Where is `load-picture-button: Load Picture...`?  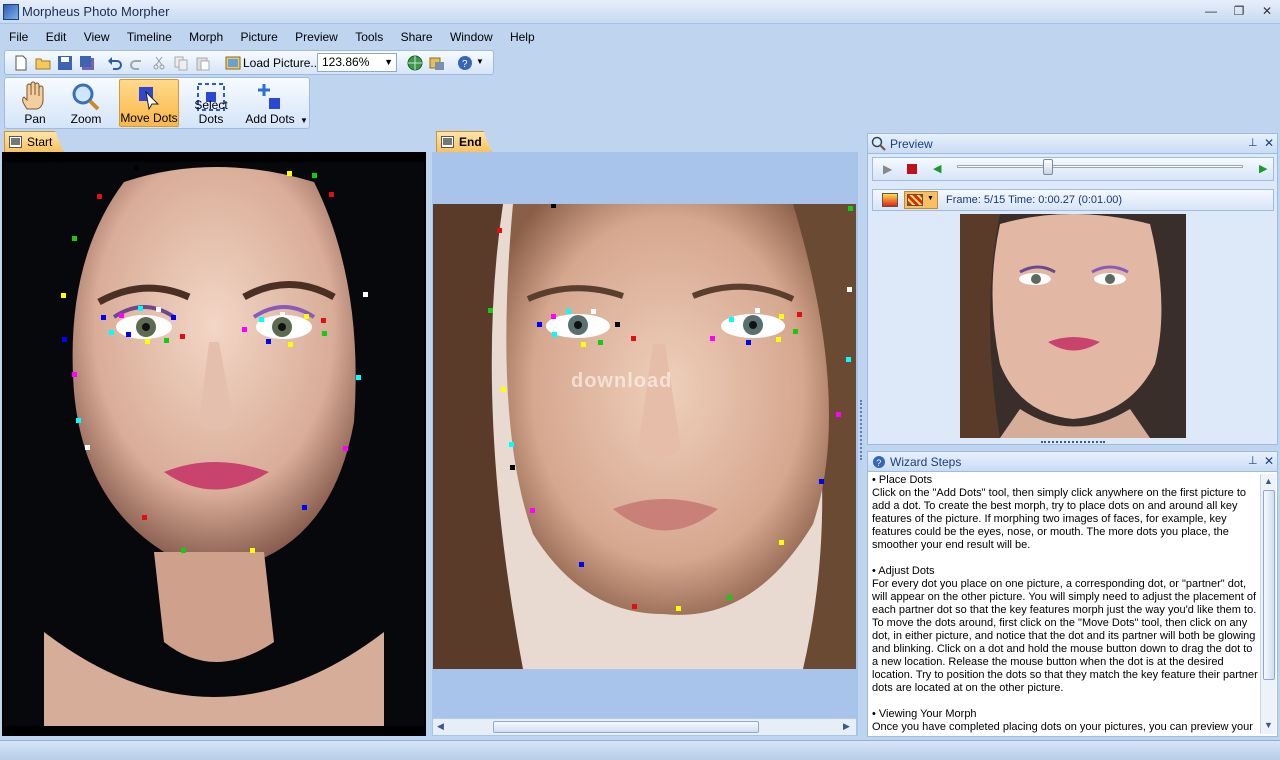
load-picture-button: Load Picture... is located at coordinates (271, 63).